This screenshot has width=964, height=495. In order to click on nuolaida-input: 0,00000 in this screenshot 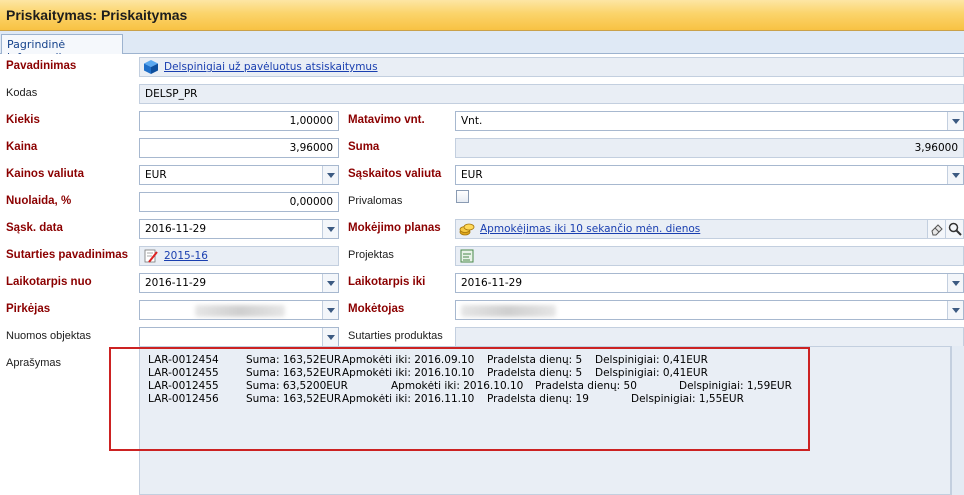, I will do `click(239, 202)`.